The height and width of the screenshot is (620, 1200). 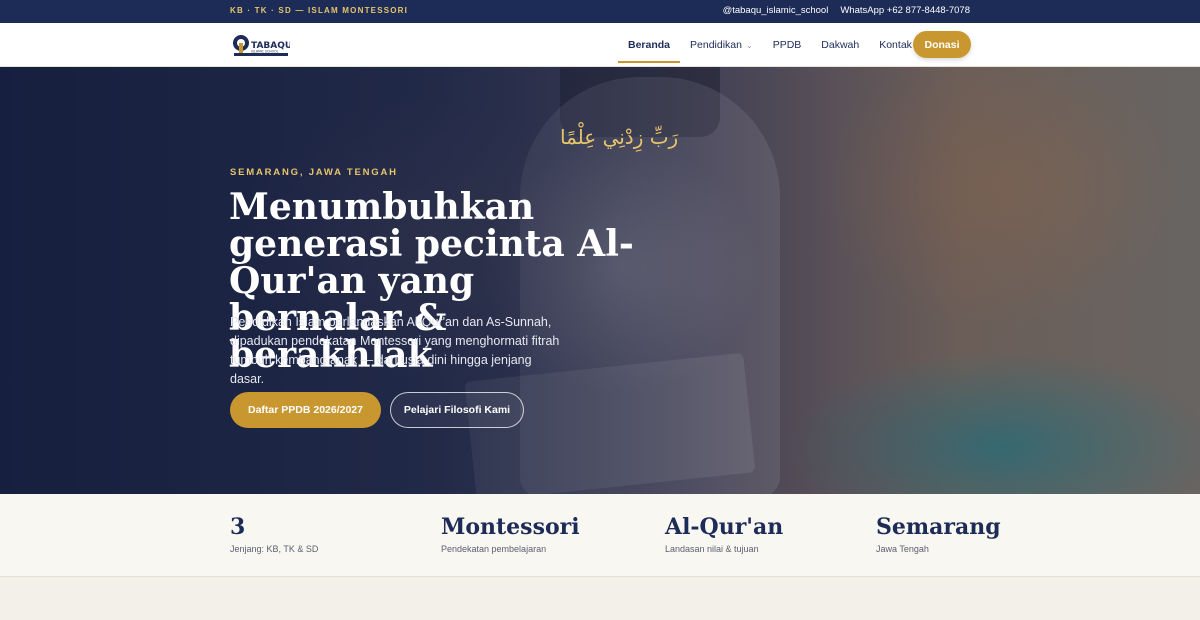 I want to click on nav-item-pendidikan: Pendidikan ⌄, so click(x=721, y=45).